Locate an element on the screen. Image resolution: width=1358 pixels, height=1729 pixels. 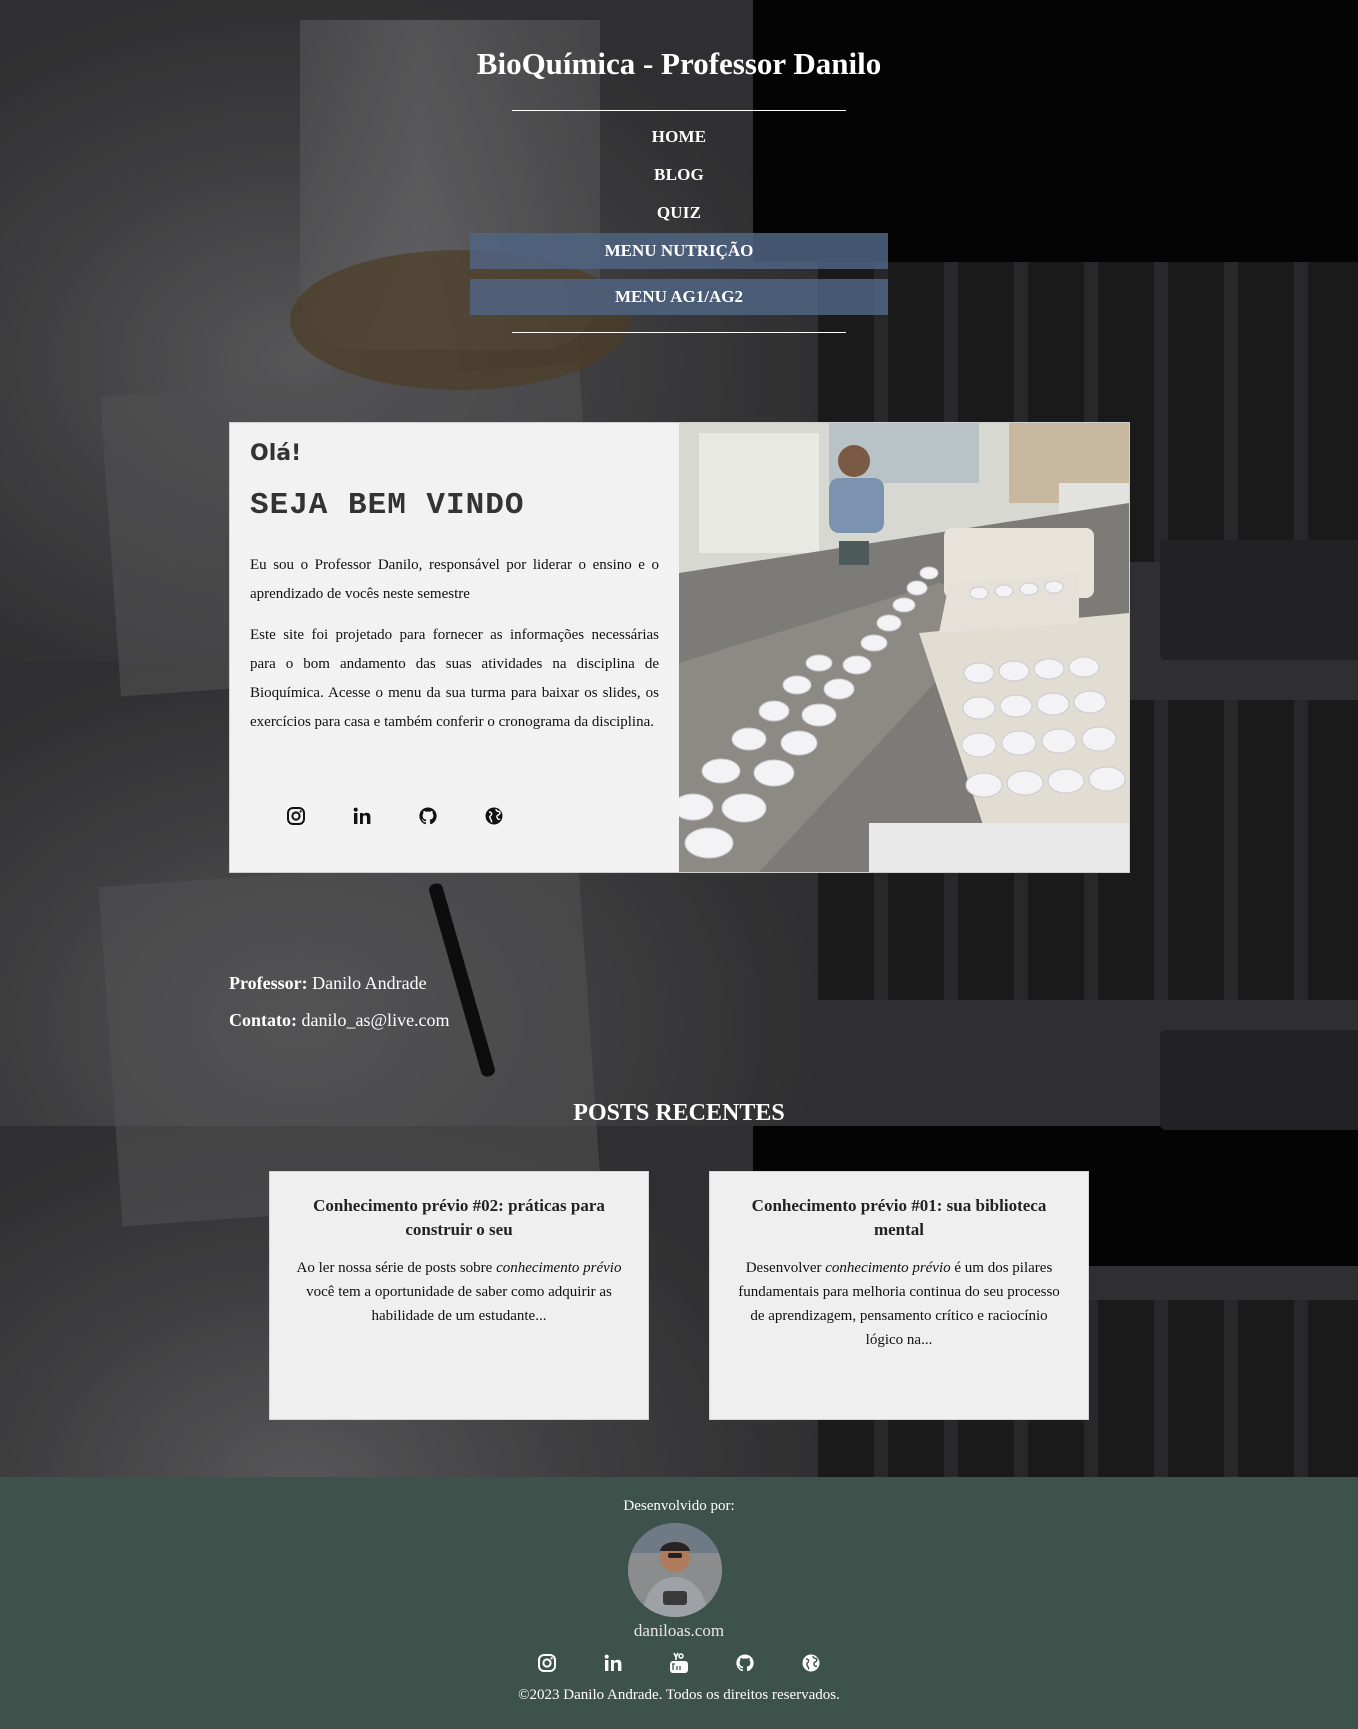
nav-quiz-link: QUIZ is located at coordinates (679, 213).